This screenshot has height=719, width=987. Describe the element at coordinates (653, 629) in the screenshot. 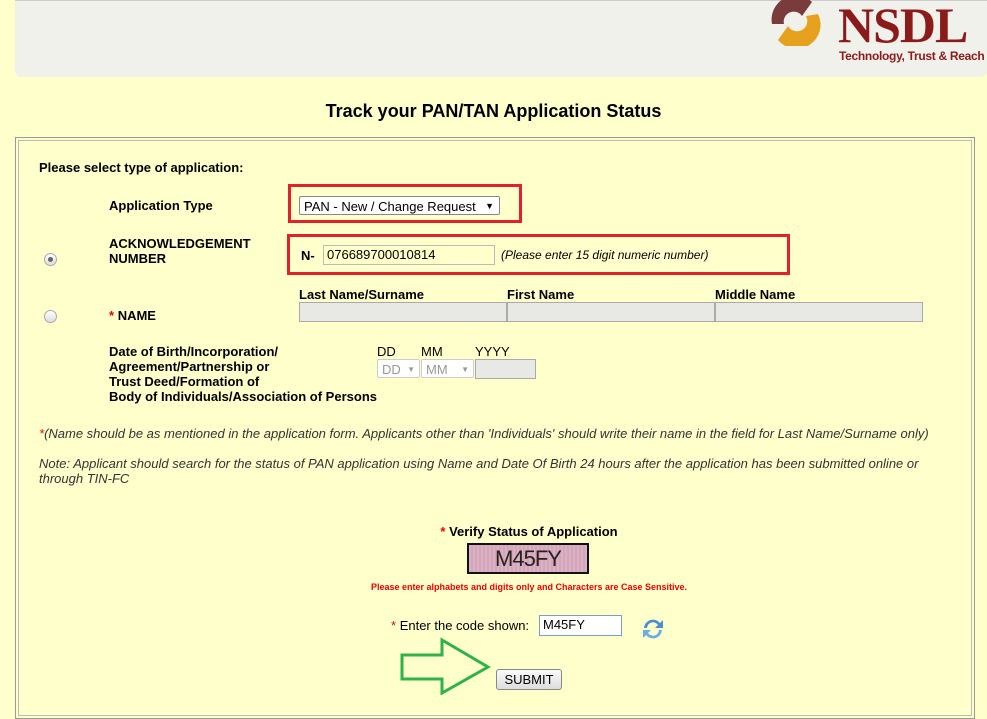

I see `refresh-captcha-icon` at that location.